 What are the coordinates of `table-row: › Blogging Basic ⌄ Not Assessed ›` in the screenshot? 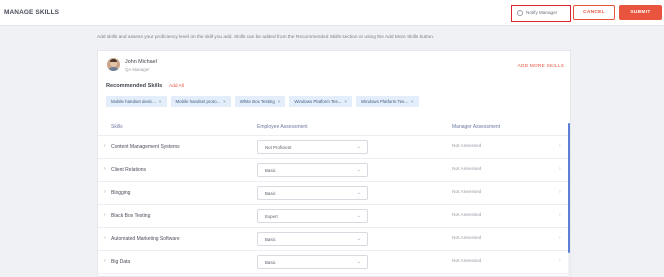 It's located at (335, 193).